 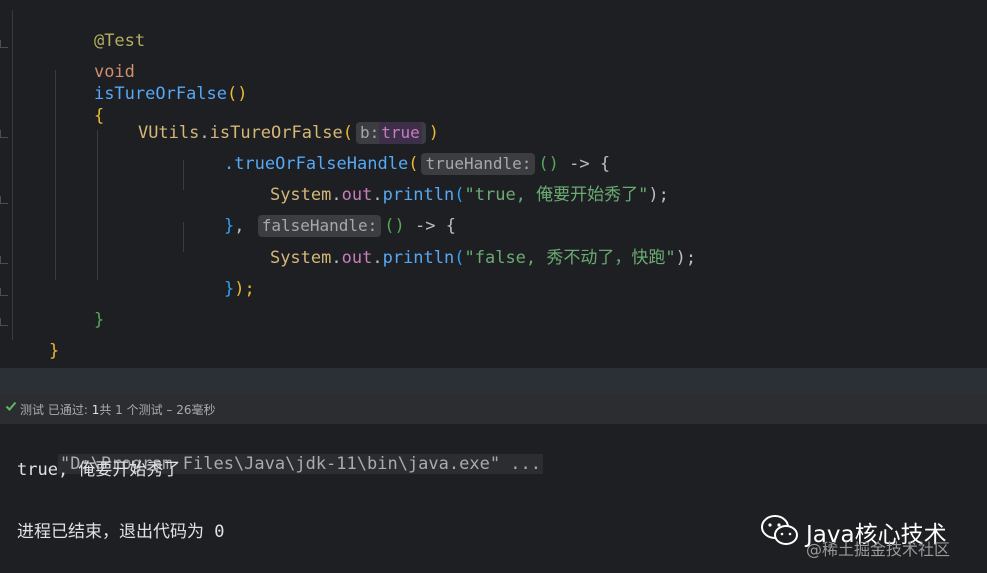 I want to click on console-output-line: true, 俺要开始秀了, so click(x=99, y=470).